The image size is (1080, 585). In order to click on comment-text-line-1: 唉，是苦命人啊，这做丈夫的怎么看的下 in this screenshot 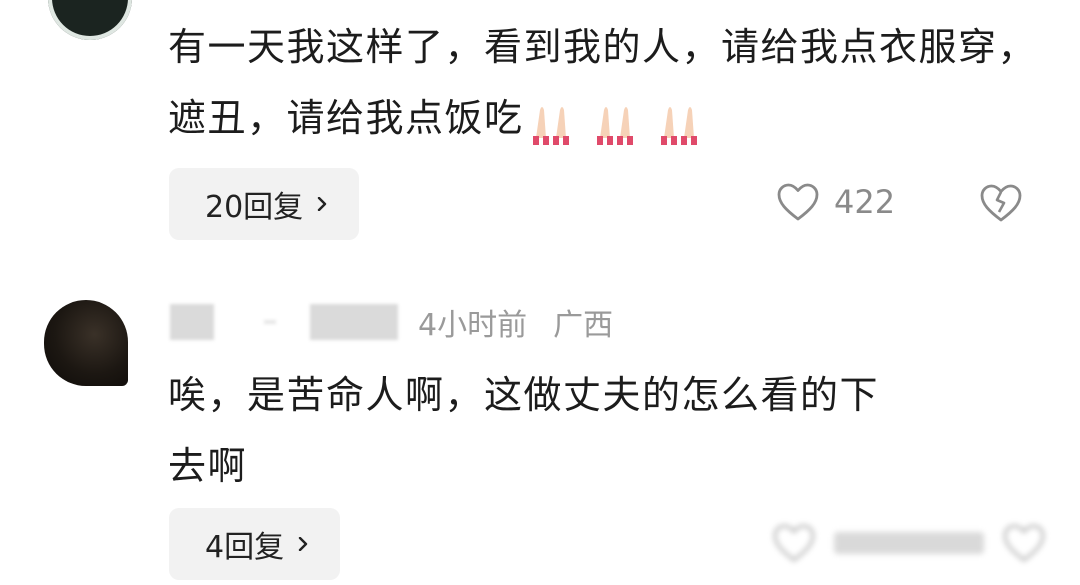, I will do `click(524, 395)`.